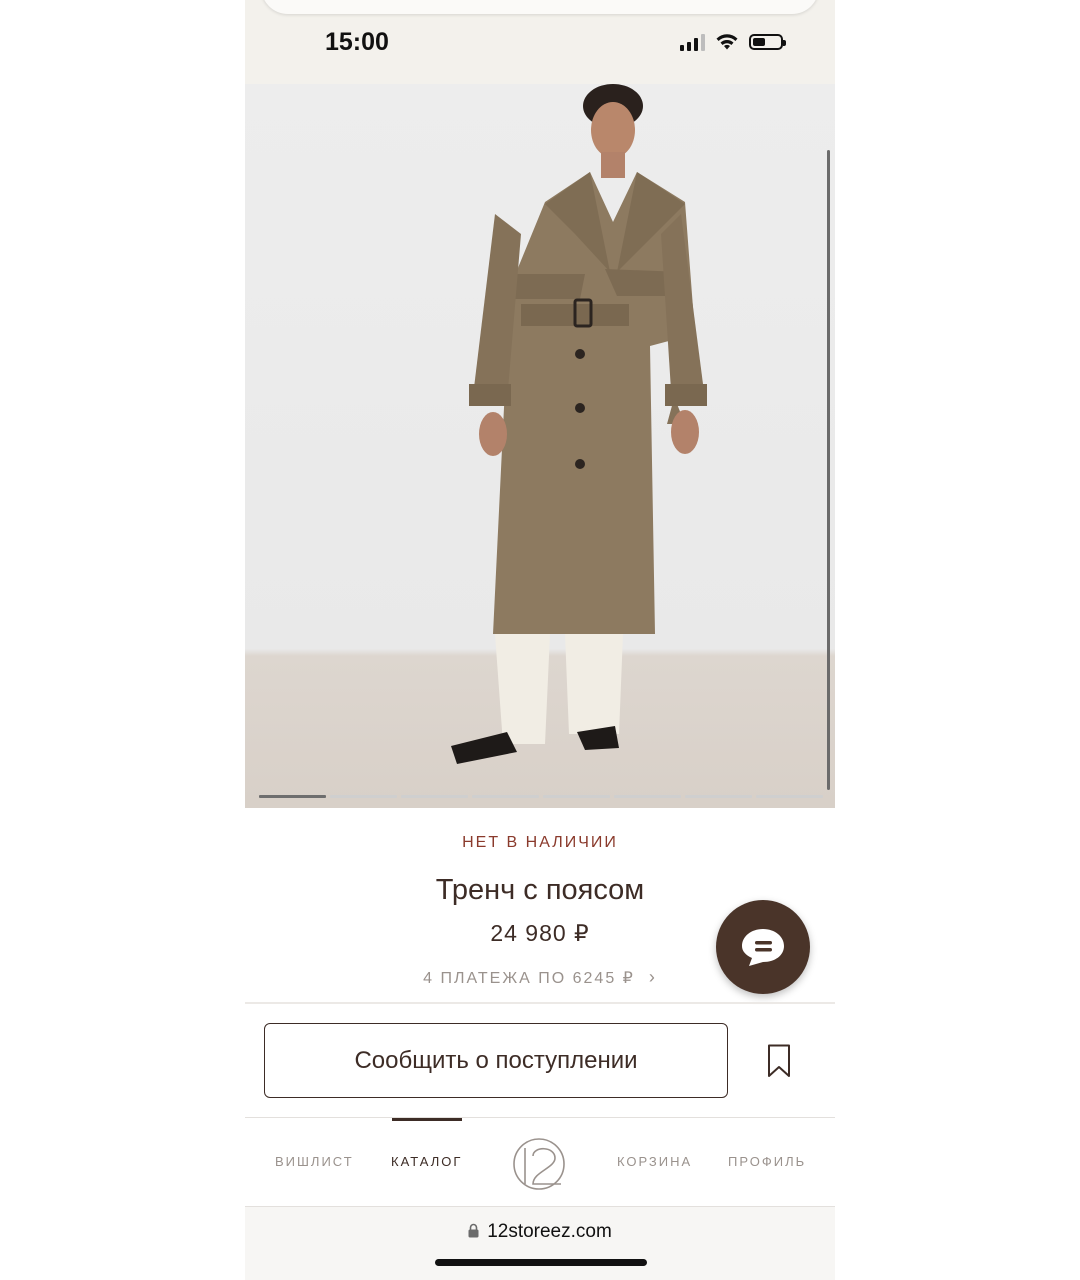 This screenshot has width=1080, height=1280. I want to click on bookmark-icon, so click(779, 1061).